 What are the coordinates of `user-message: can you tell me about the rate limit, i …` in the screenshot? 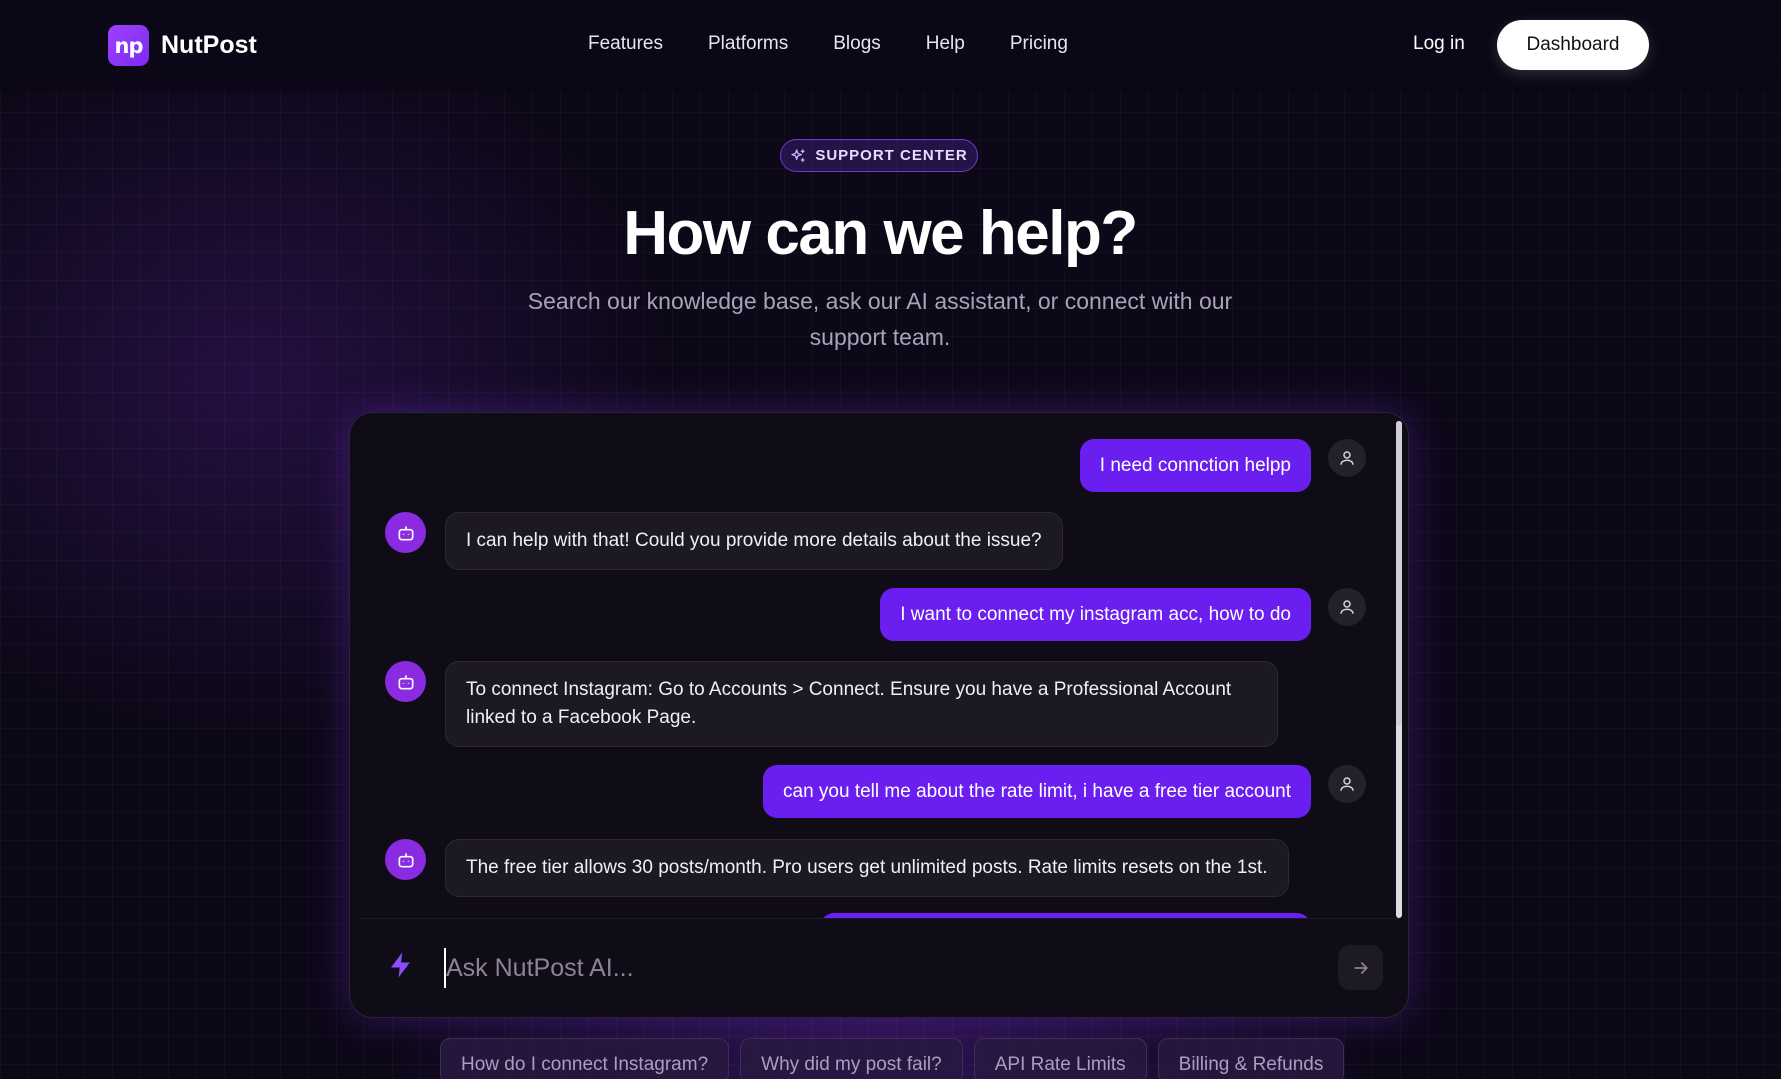 It's located at (1037, 791).